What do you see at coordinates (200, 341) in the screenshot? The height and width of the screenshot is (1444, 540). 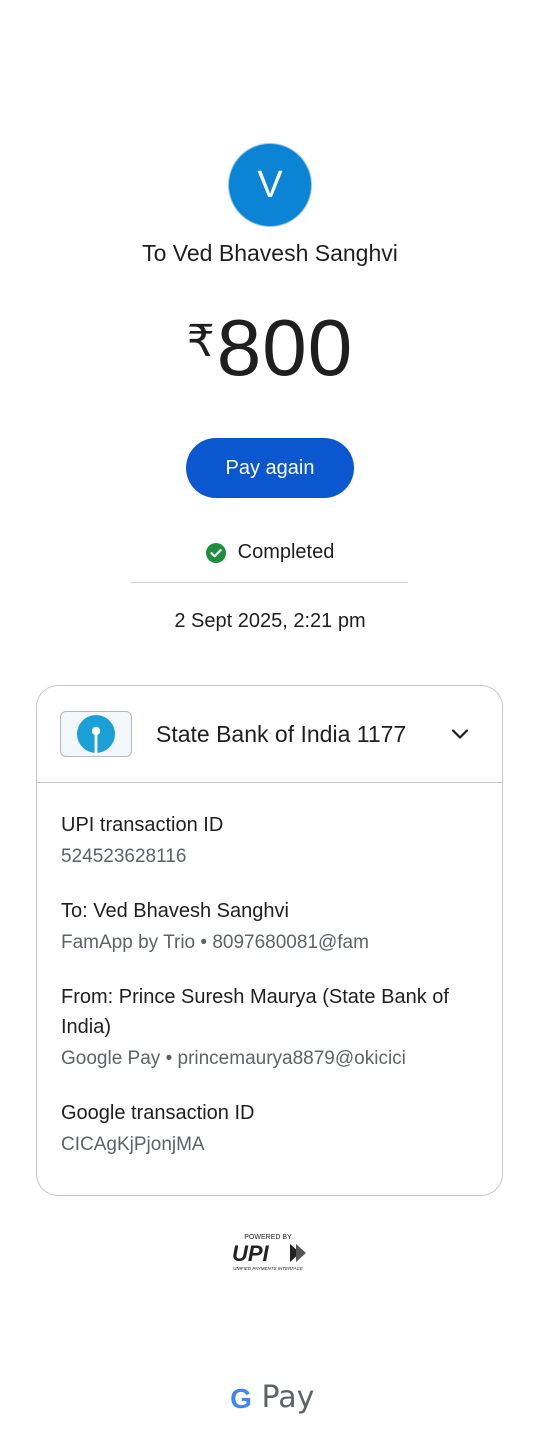 I see `currency-symbol: ₹` at bounding box center [200, 341].